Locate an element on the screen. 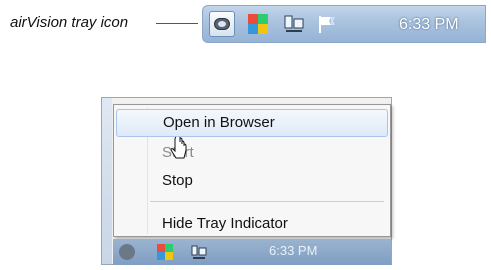 The image size is (491, 270). bottom-taskbar-strip: 6:33 PM is located at coordinates (252, 252).